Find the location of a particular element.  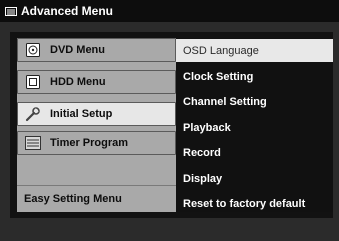

disc-icon is located at coordinates (33, 50).